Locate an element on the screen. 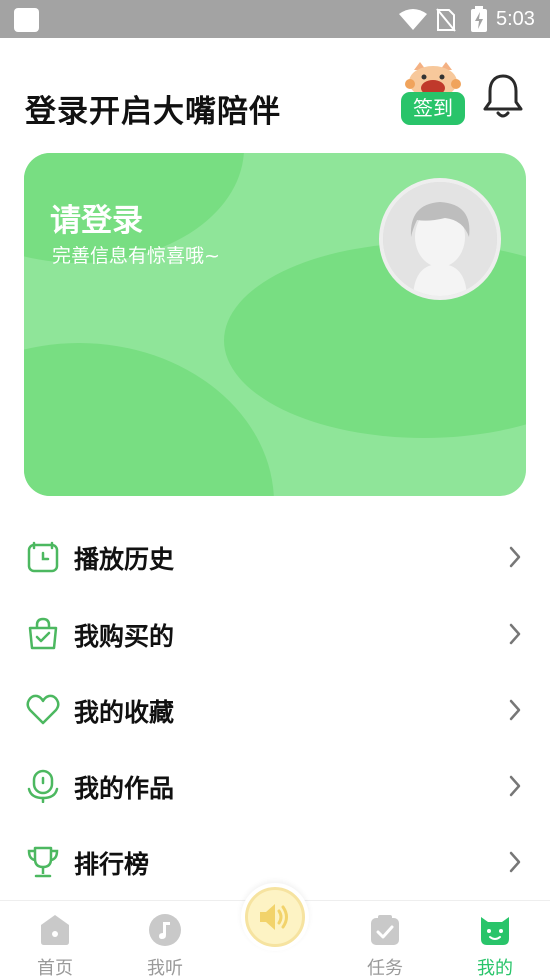  profile-cat-icon is located at coordinates (495, 931).